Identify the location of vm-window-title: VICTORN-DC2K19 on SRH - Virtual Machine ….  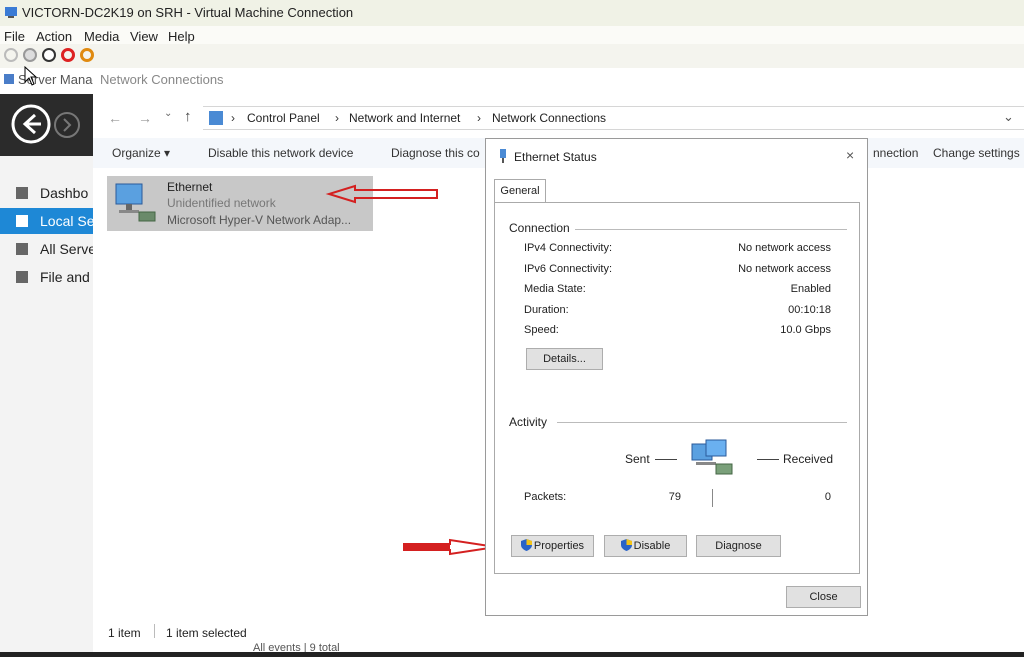
(188, 12).